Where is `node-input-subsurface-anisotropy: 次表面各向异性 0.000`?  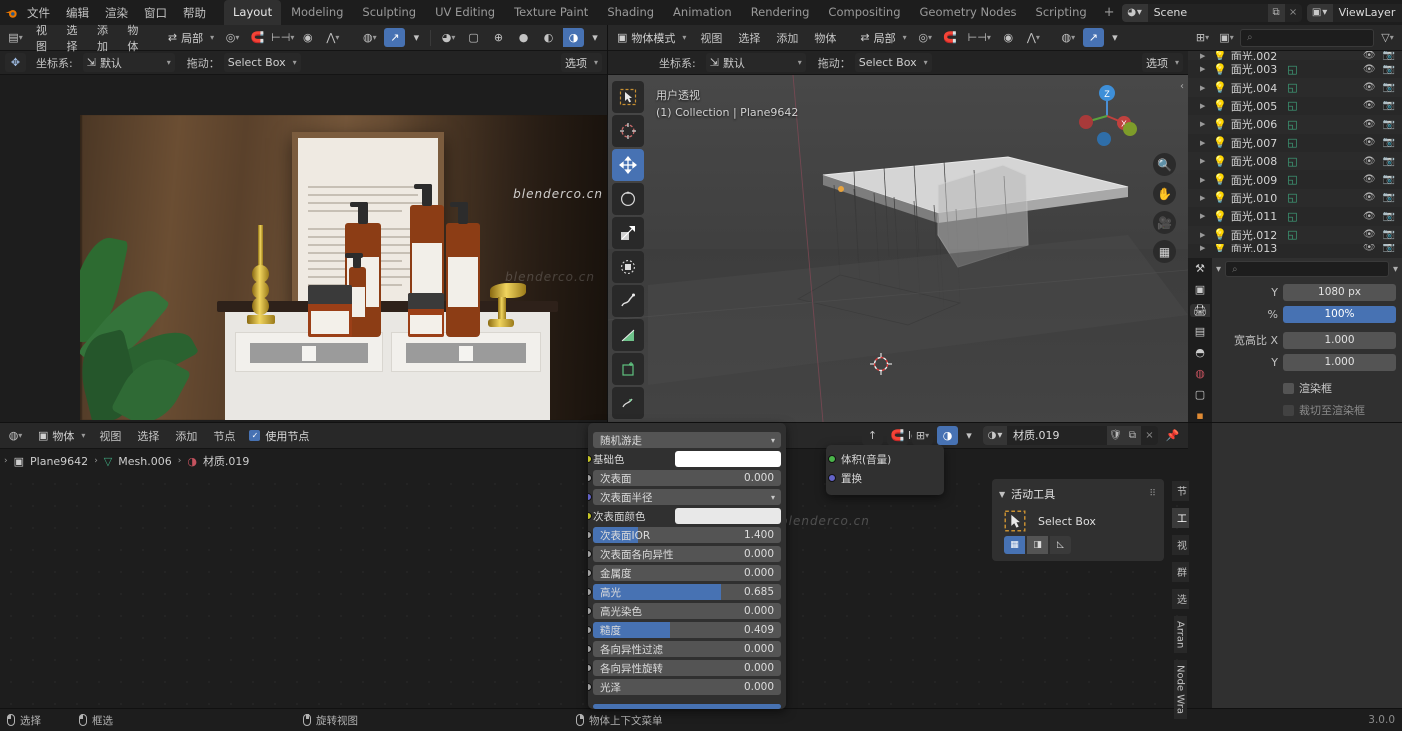 node-input-subsurface-anisotropy: 次表面各向异性 0.000 is located at coordinates (684, 554).